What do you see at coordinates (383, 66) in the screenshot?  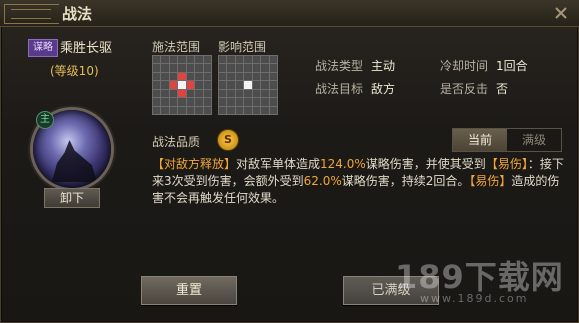 I see `stat-type-value: 主动` at bounding box center [383, 66].